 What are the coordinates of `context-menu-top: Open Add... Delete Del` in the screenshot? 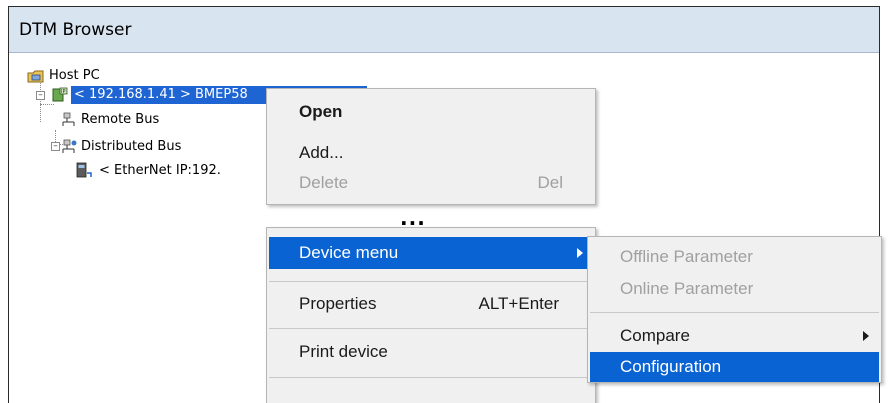 It's located at (431, 146).